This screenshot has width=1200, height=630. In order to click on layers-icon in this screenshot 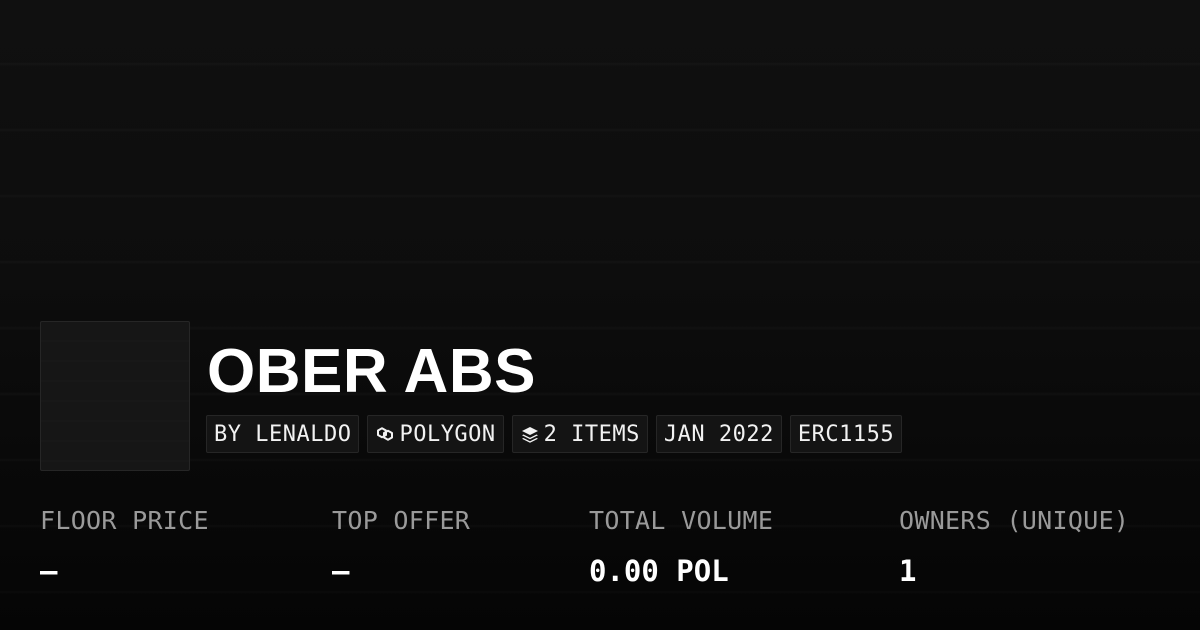, I will do `click(530, 434)`.